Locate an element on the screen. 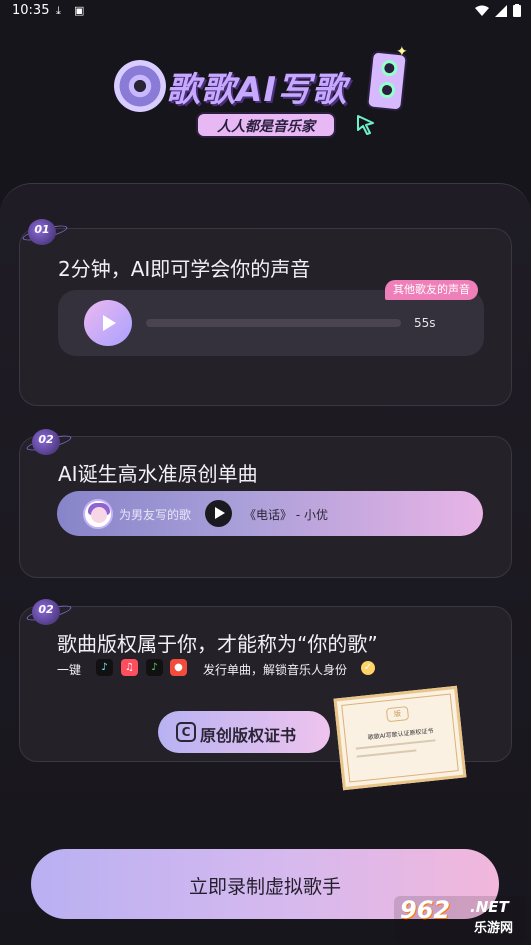 Image resolution: width=531 pixels, height=945 pixels. watermark-cn: 乐游网 is located at coordinates (494, 928).